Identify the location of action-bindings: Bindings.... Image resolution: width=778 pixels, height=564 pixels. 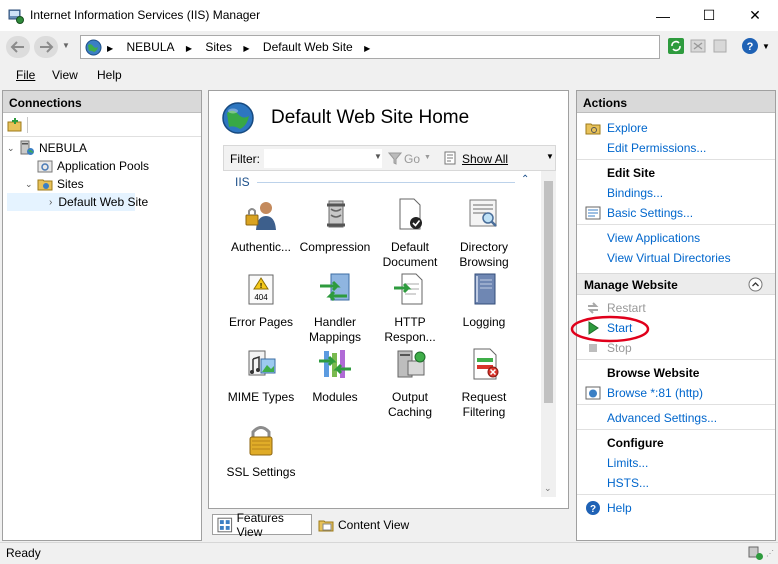
(624, 193).